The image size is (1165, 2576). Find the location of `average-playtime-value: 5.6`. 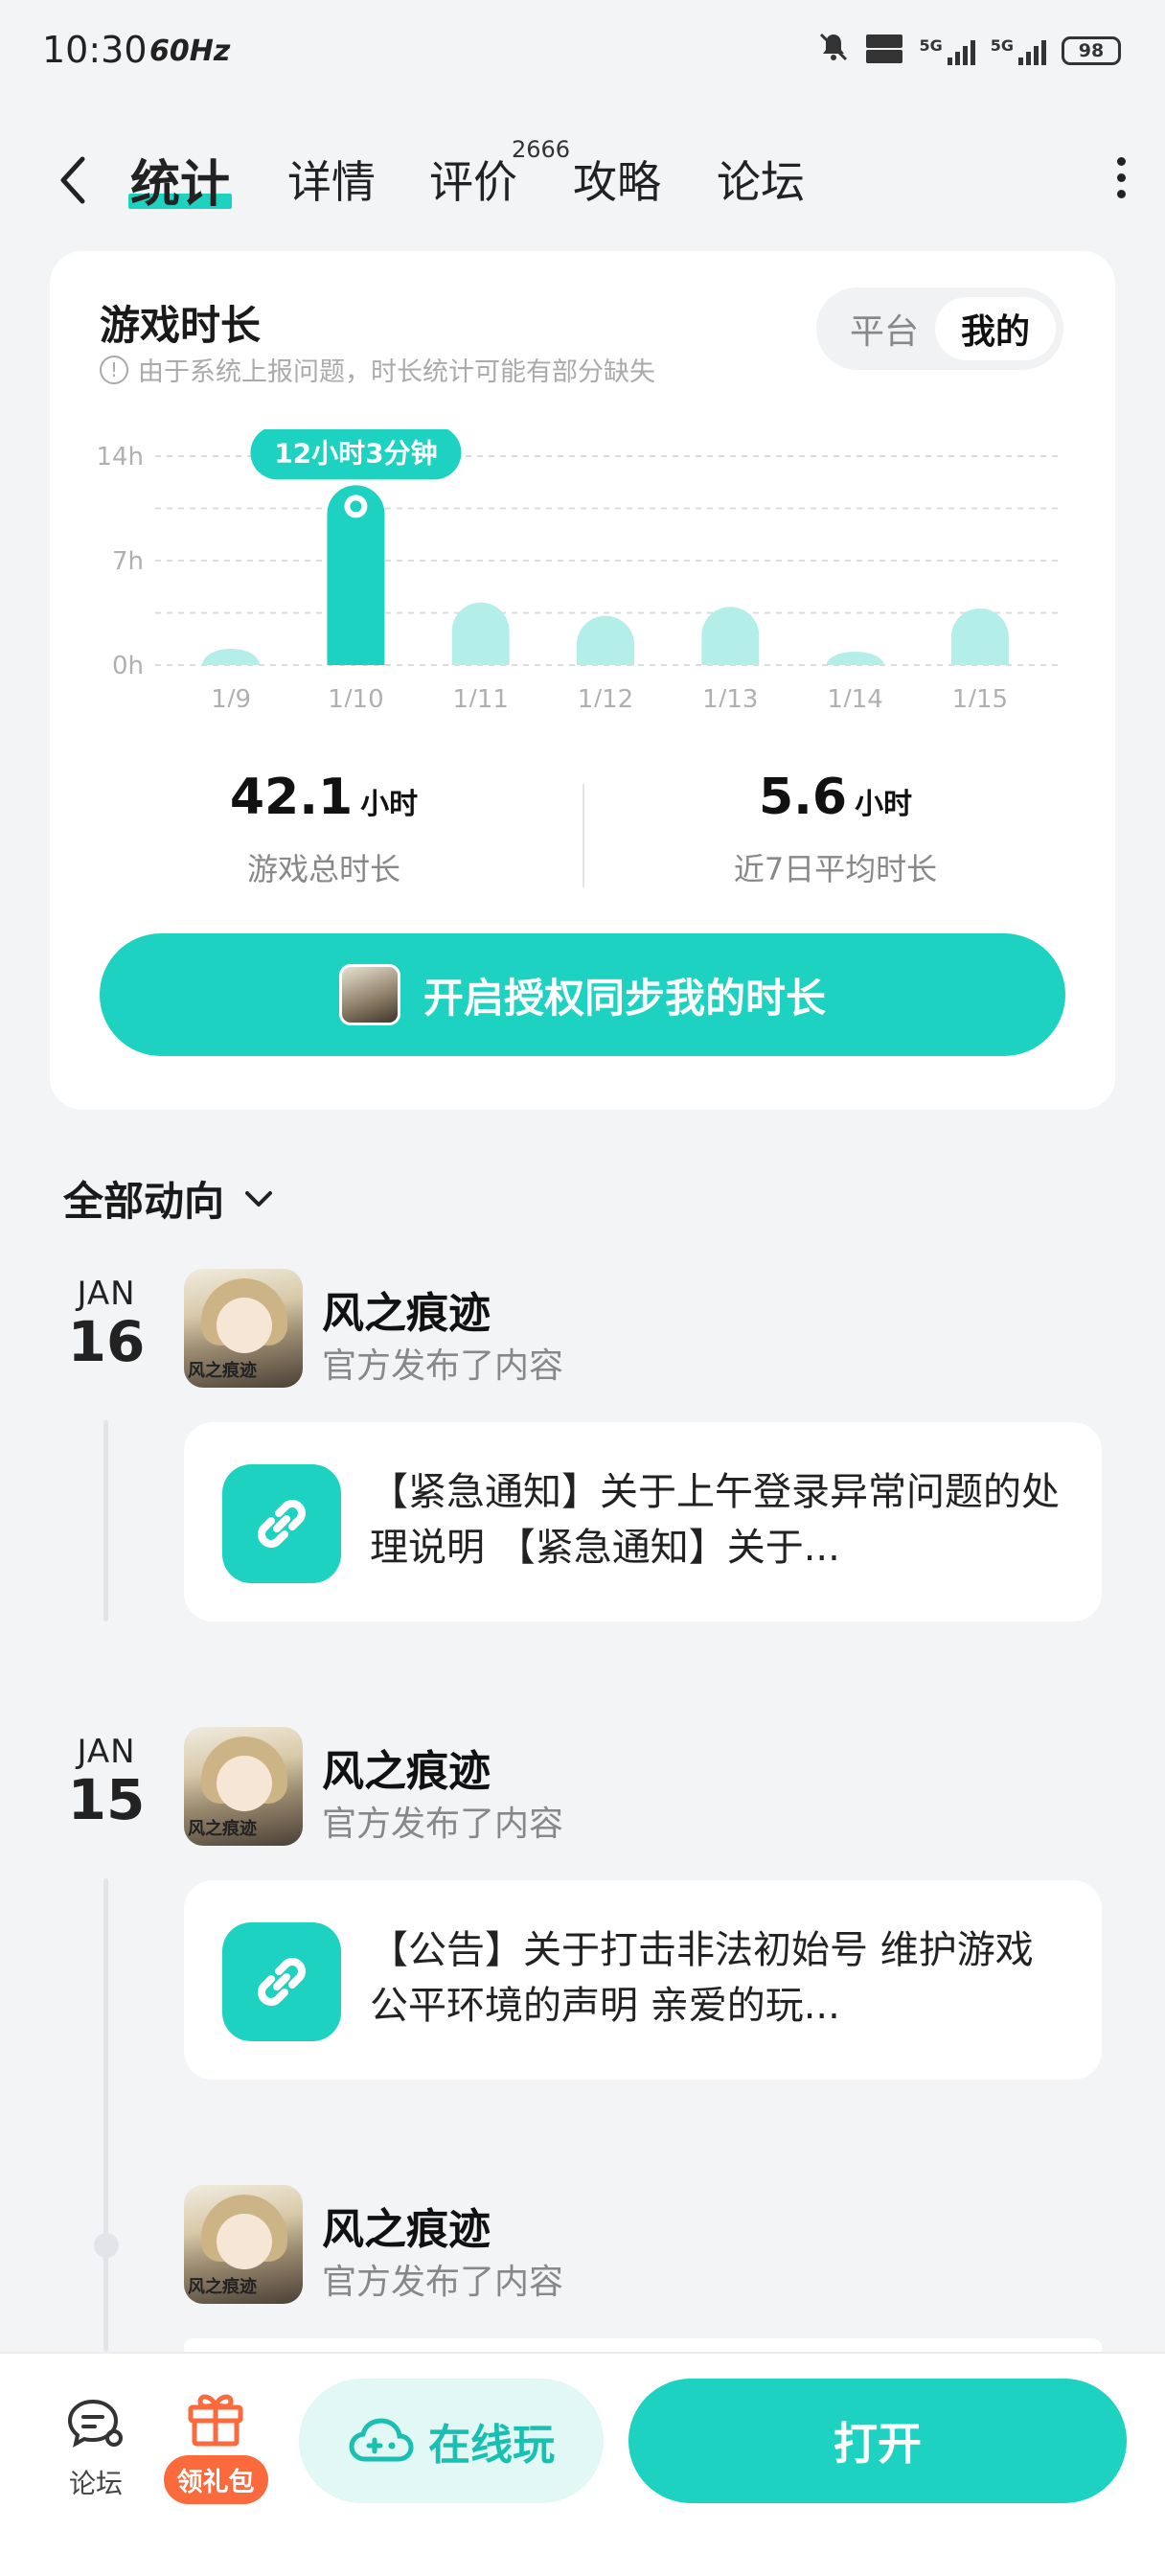

average-playtime-value: 5.6 is located at coordinates (803, 797).